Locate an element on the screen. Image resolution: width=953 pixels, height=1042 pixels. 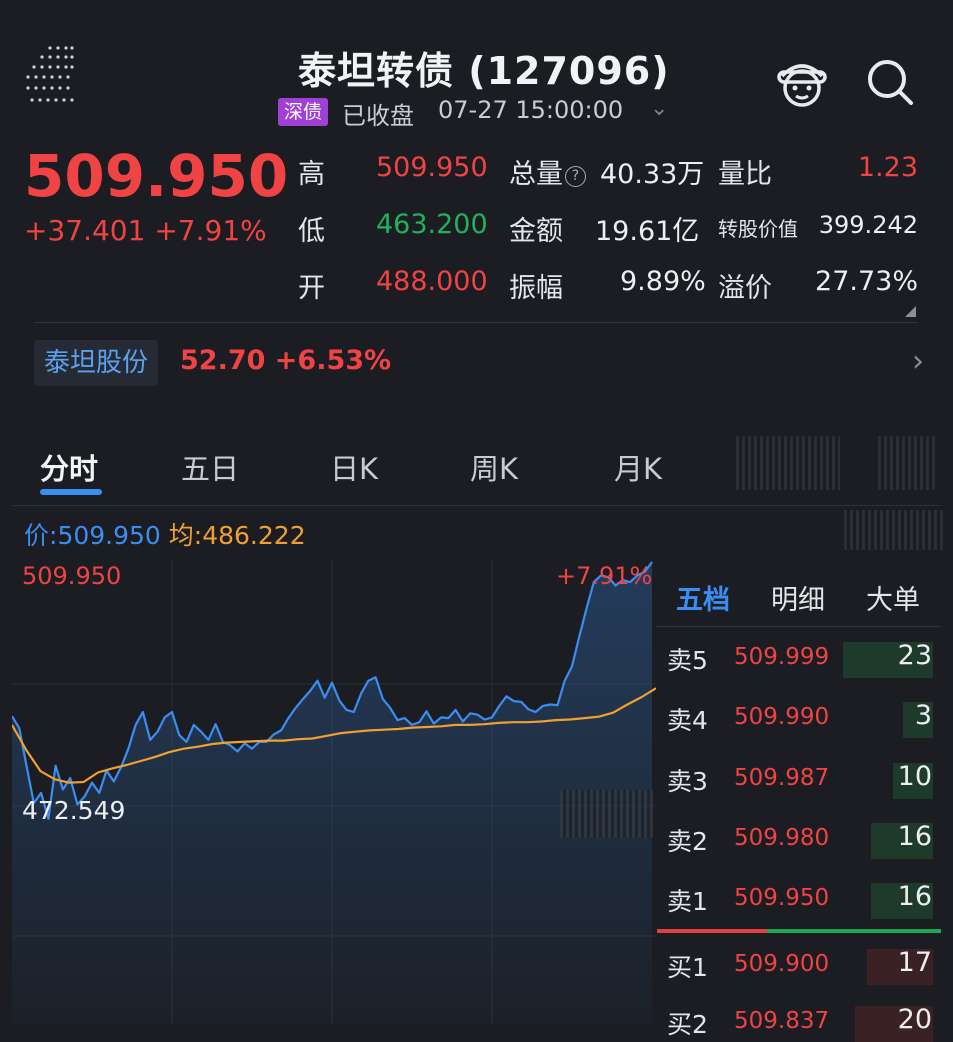
page-title: 泰坦转债 (127096) is located at coordinates (484, 71).